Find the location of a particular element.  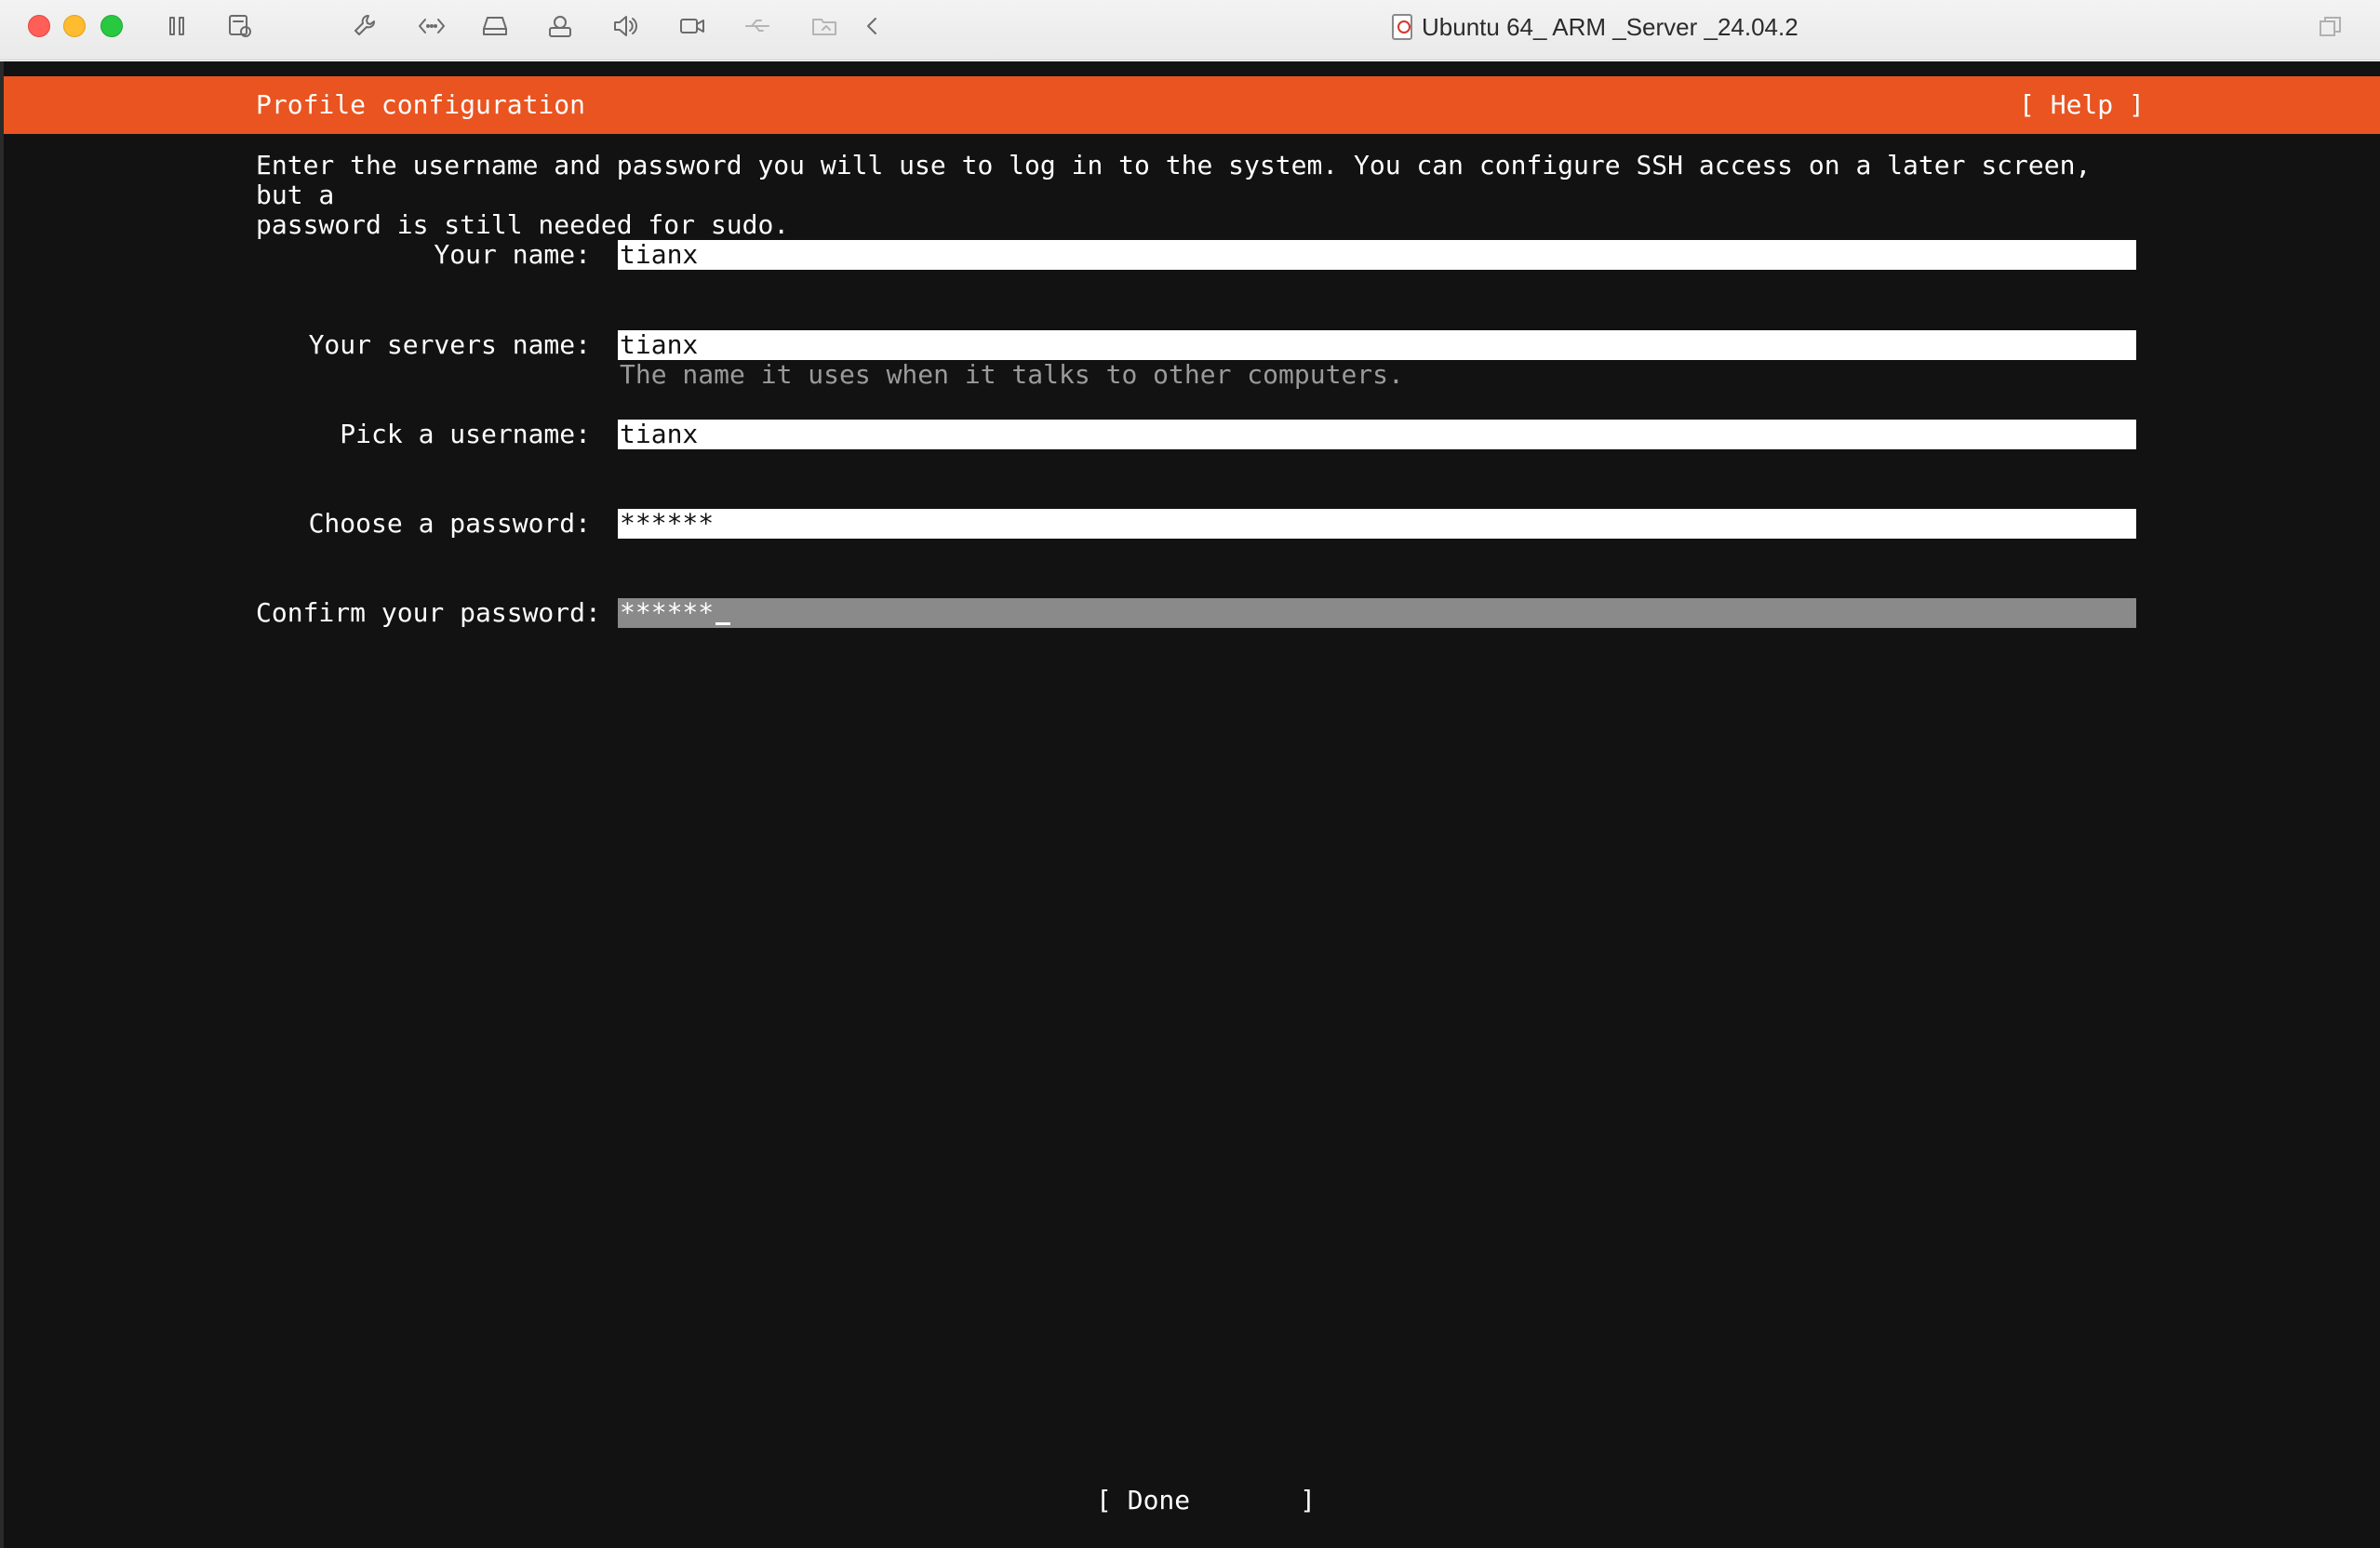

snapshot-icon is located at coordinates (240, 26).